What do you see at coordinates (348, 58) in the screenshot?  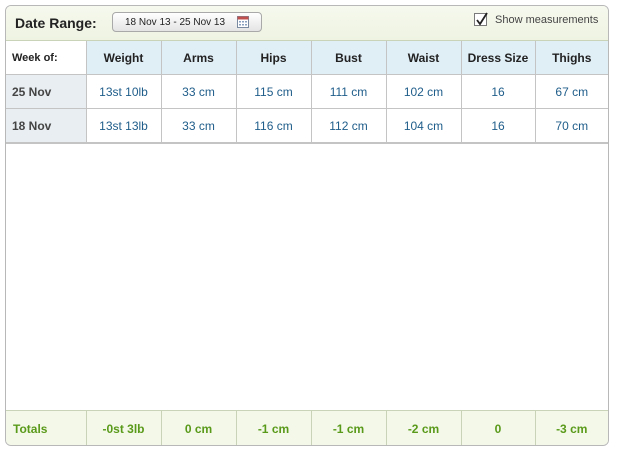 I see `column-header-bust: Bust` at bounding box center [348, 58].